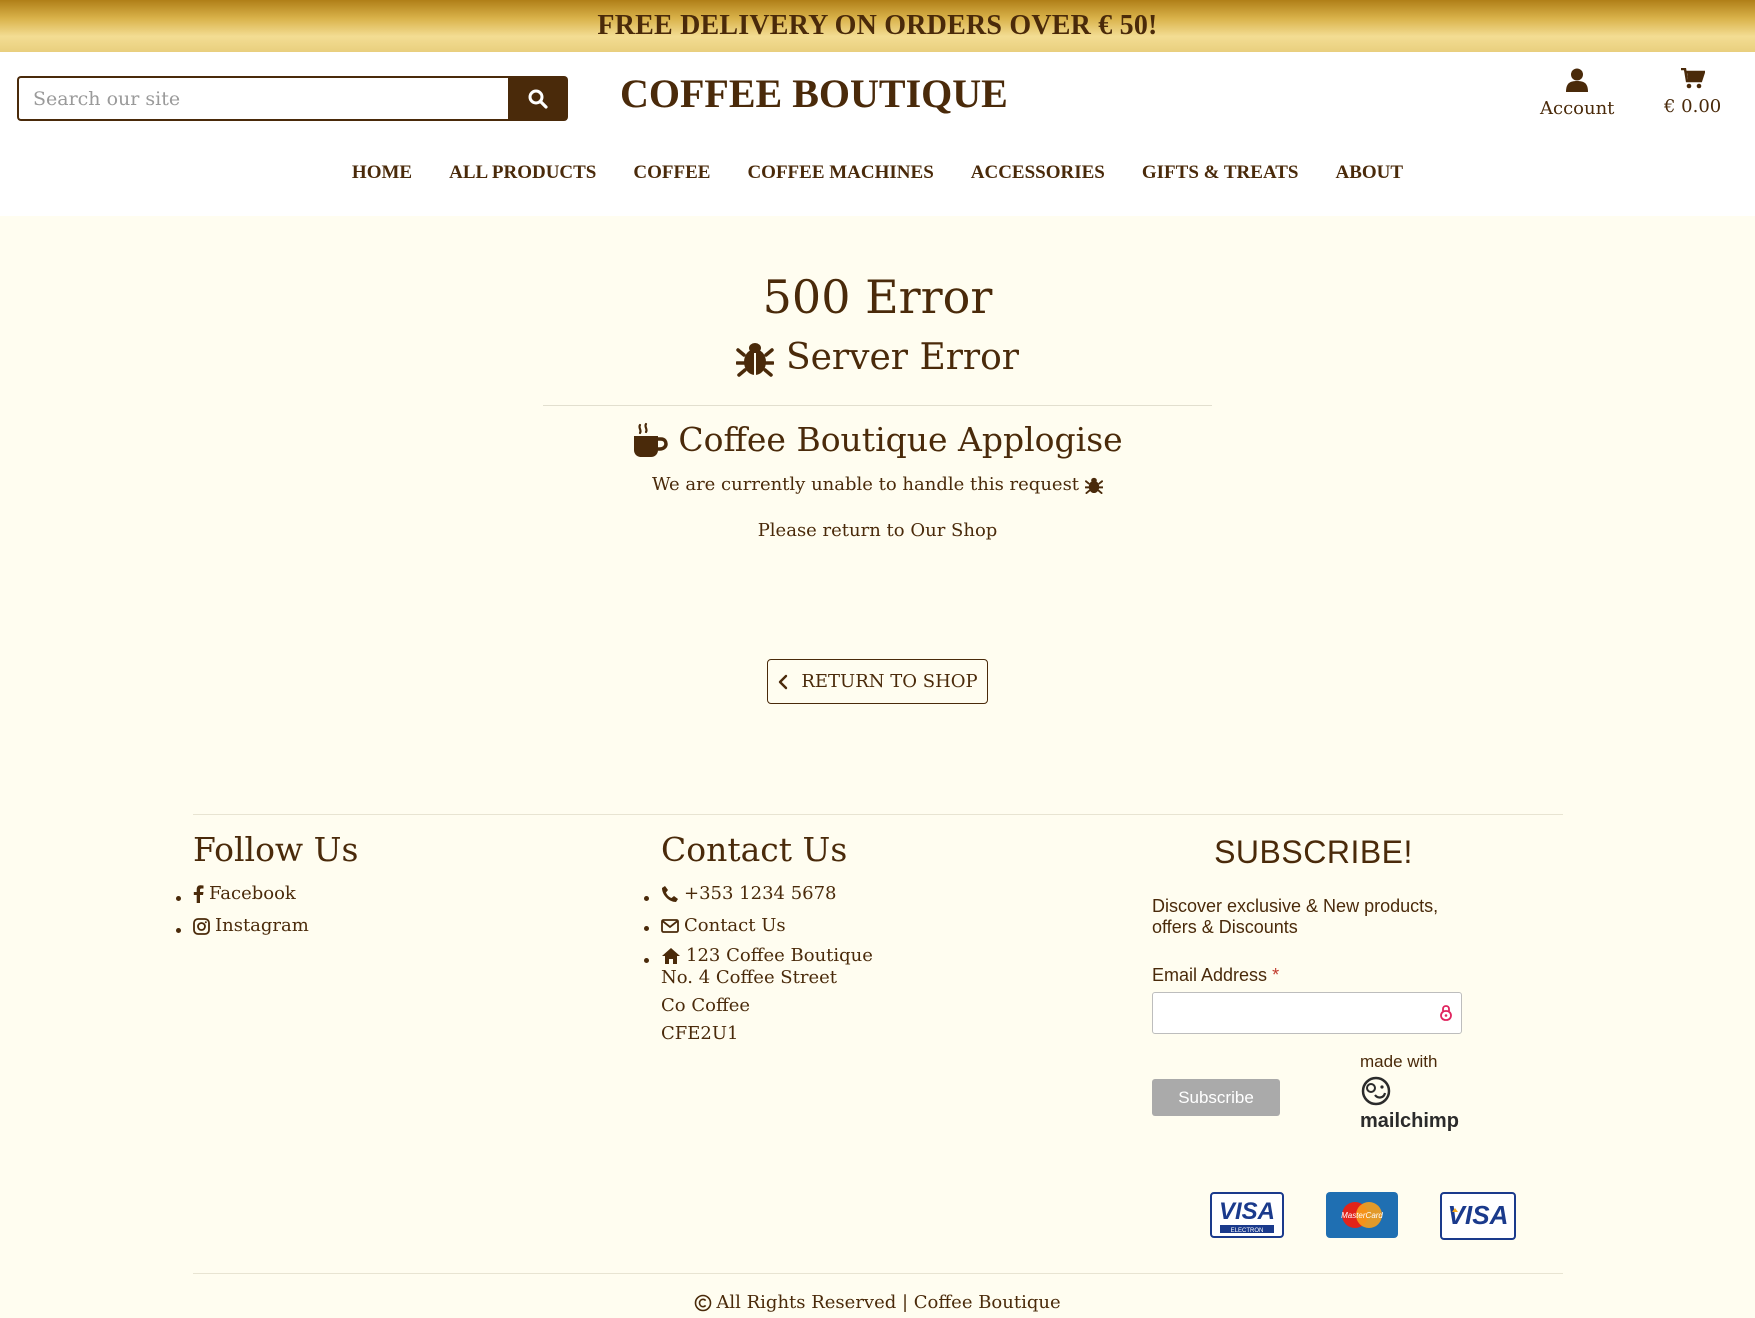 Image resolution: width=1755 pixels, height=1318 pixels. Describe the element at coordinates (1313, 852) in the screenshot. I see `subscribe-title: SUBSCRIBE!` at that location.